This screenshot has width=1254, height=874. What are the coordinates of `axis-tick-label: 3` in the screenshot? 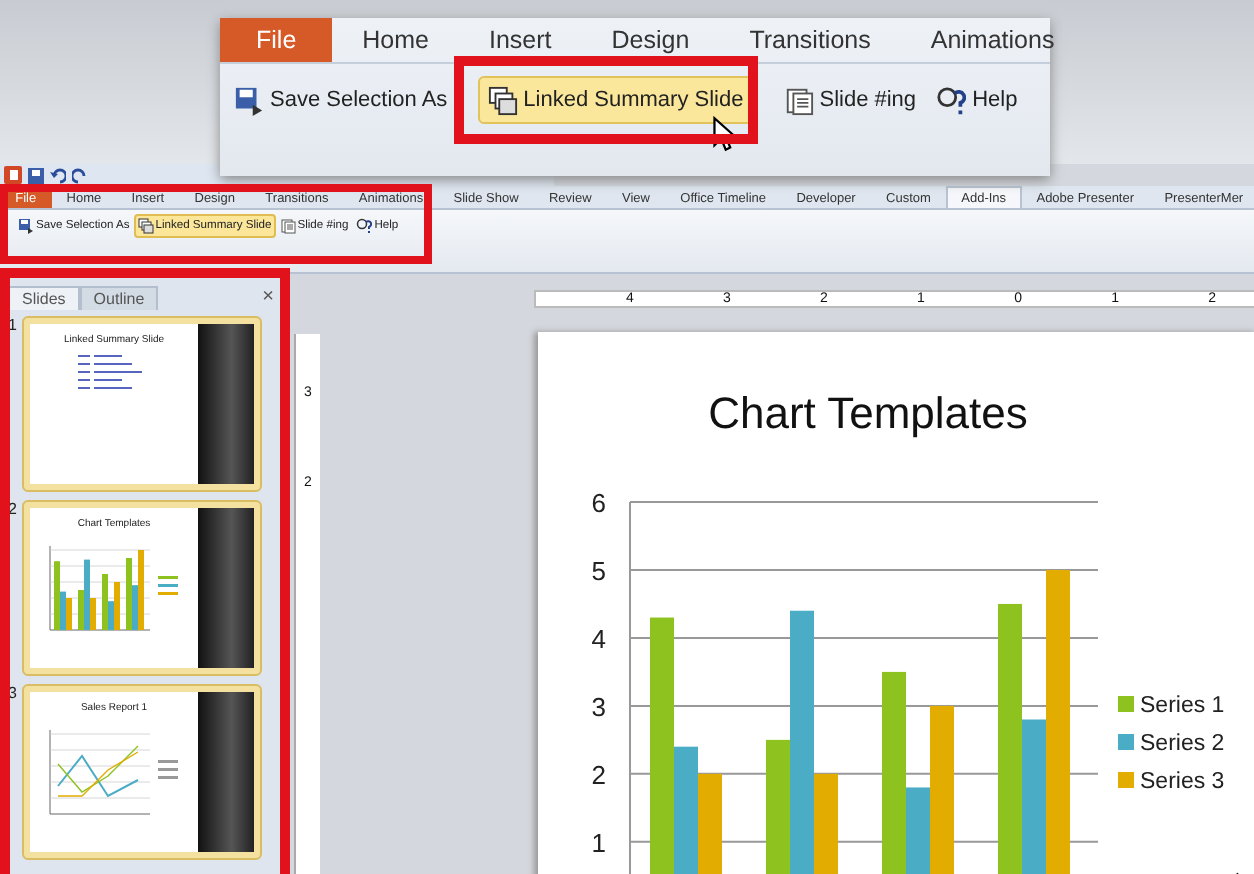 It's located at (598, 706).